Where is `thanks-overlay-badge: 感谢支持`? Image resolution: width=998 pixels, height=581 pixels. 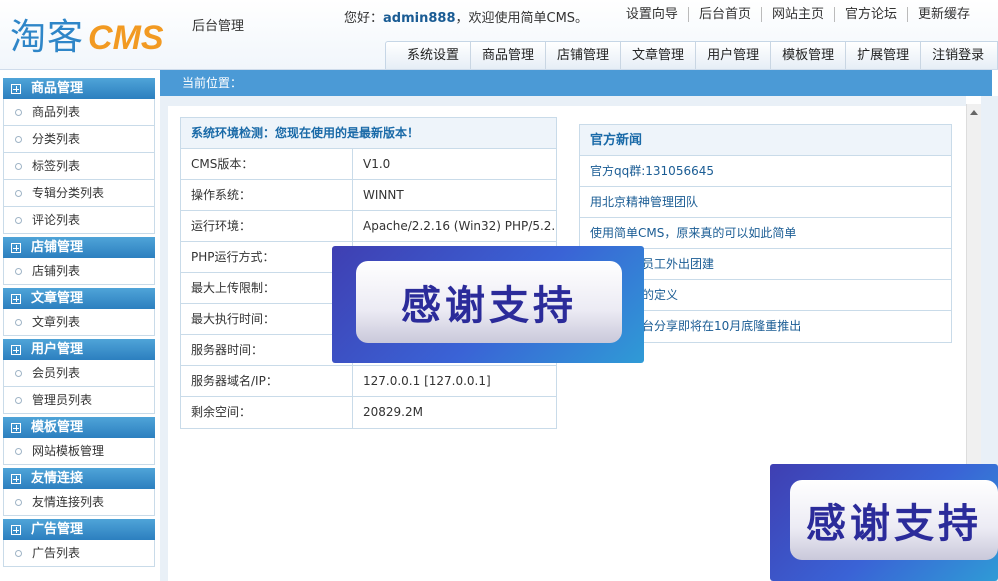
thanks-overlay-badge: 感谢支持 is located at coordinates (488, 304).